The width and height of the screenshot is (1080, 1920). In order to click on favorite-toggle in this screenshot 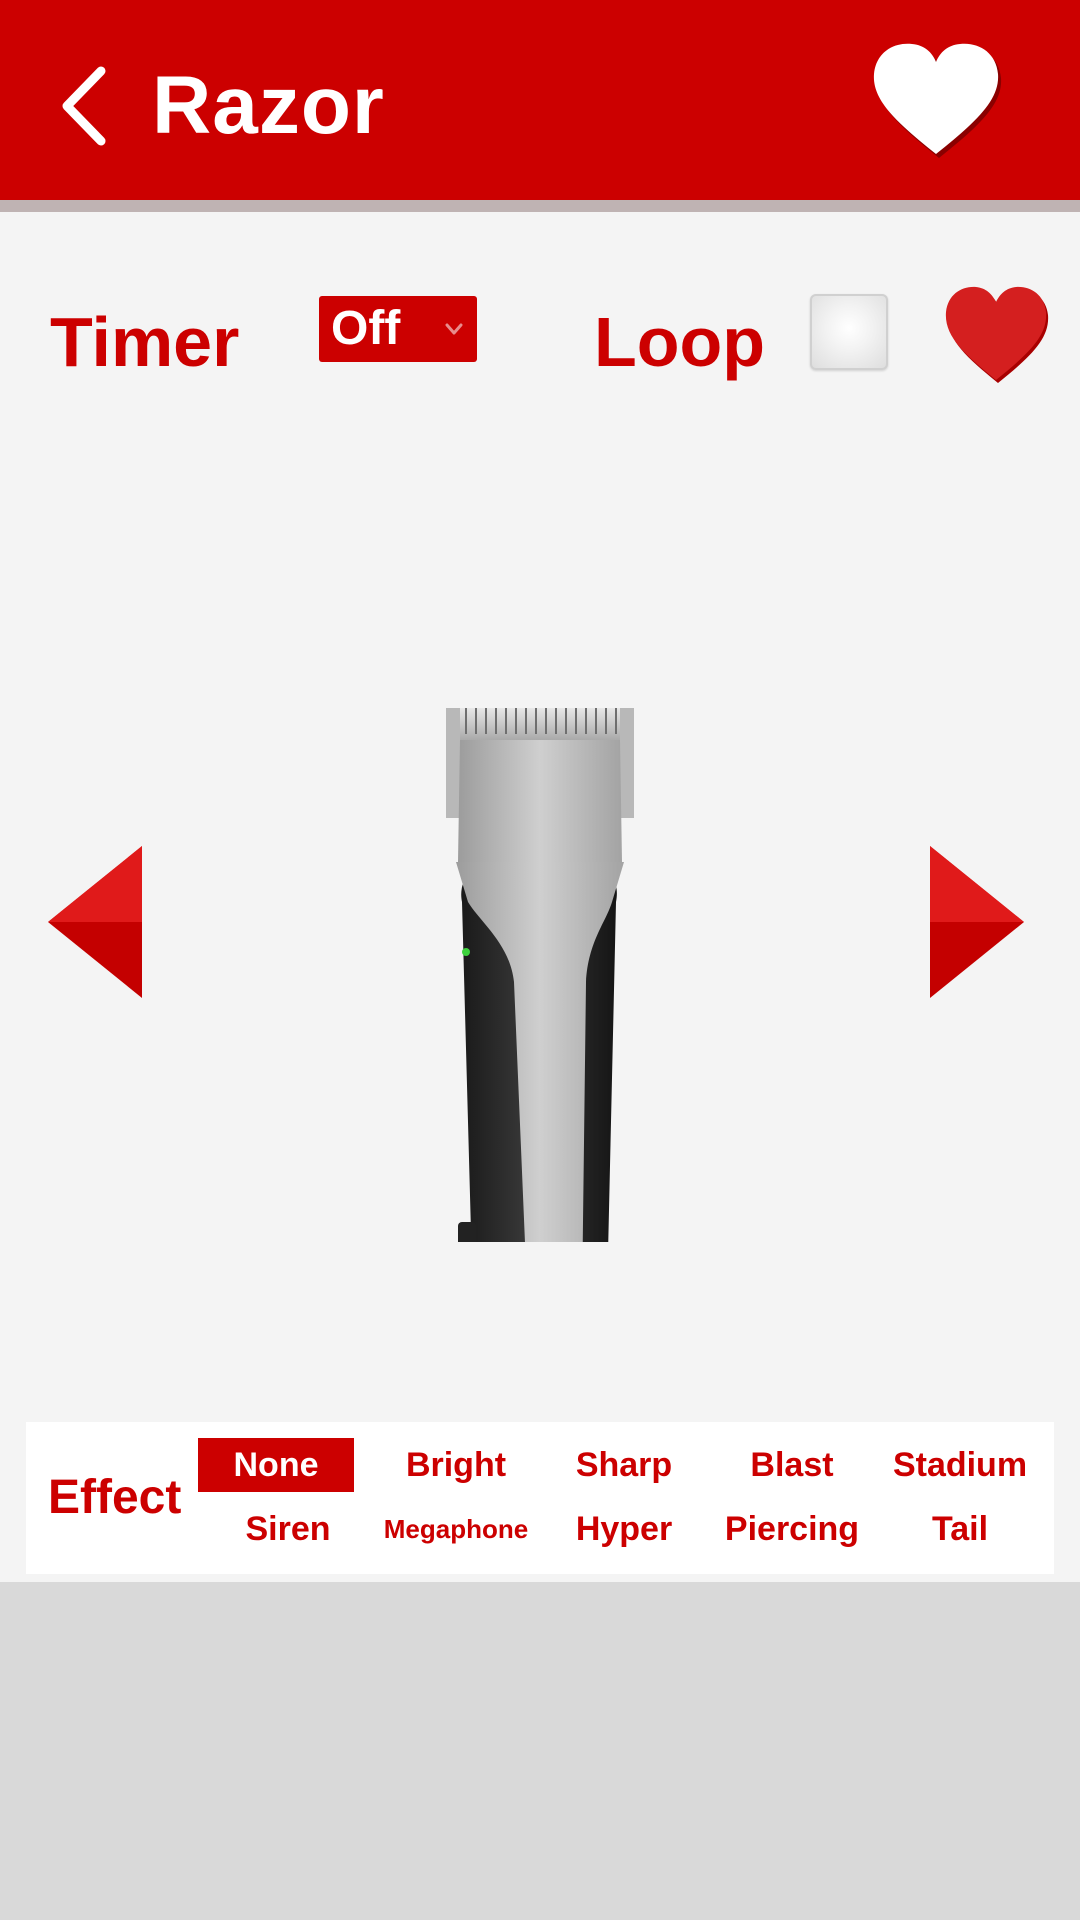, I will do `click(996, 336)`.